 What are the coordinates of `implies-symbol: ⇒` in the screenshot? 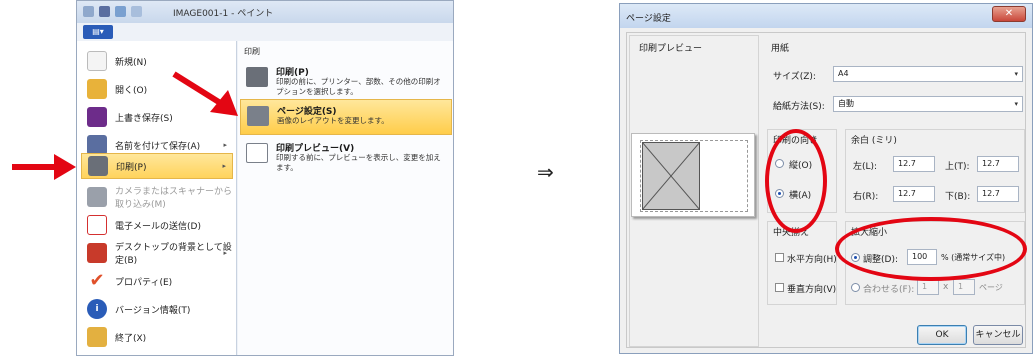 It's located at (545, 172).